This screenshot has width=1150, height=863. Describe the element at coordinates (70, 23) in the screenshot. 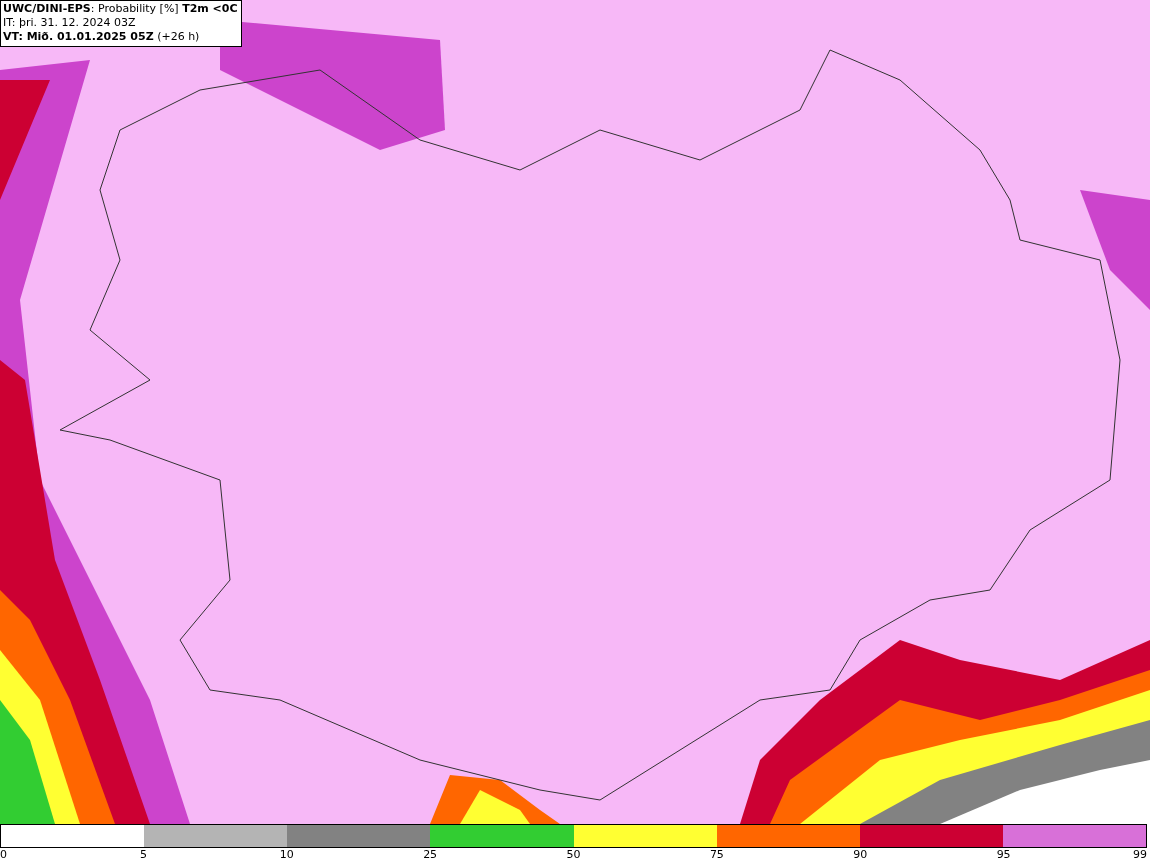

I see `issue-time: IT: þri. 31. 12. 2024 03Z` at that location.